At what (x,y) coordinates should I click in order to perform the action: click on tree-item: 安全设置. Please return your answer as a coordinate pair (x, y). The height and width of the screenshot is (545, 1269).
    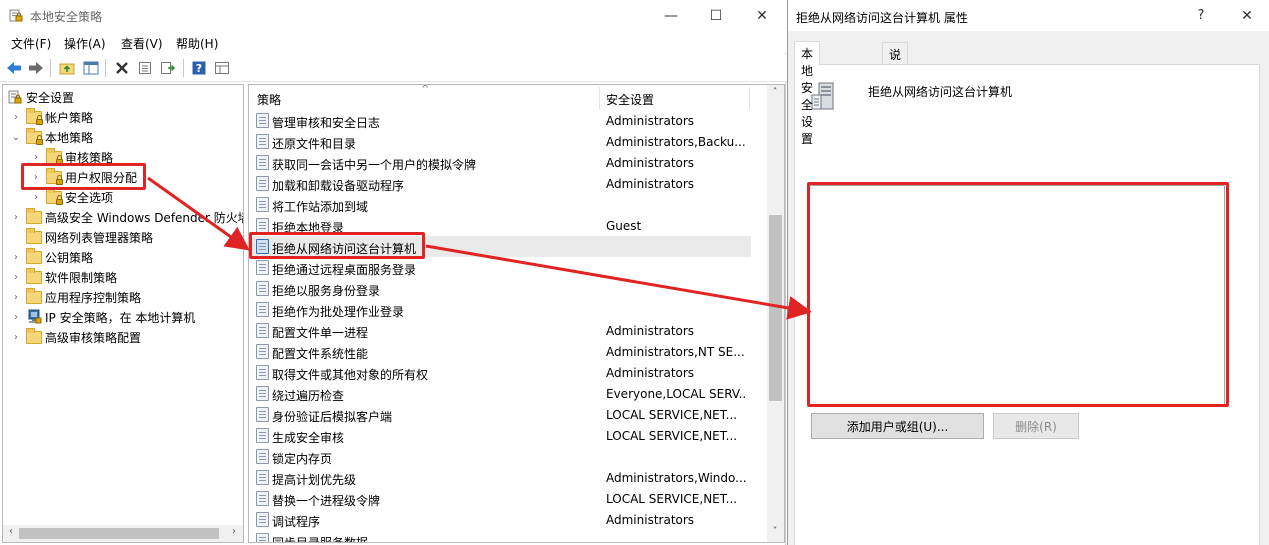
    Looking at the image, I should click on (40, 97).